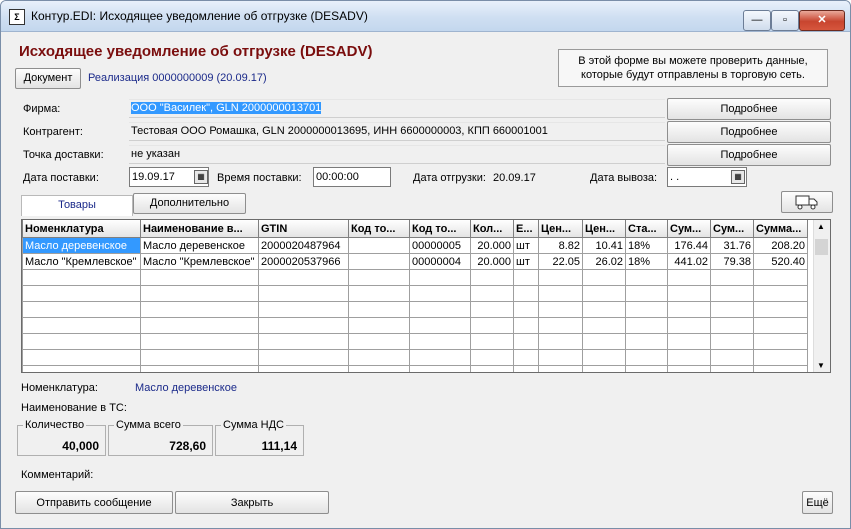 The width and height of the screenshot is (851, 529). Describe the element at coordinates (57, 475) in the screenshot. I see `comment-label: Комментарий:` at that location.